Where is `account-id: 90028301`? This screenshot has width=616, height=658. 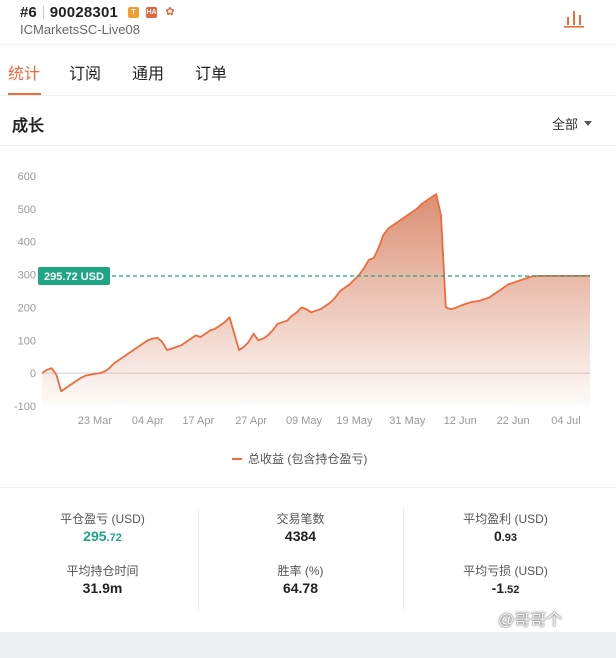
account-id: 90028301 is located at coordinates (84, 12).